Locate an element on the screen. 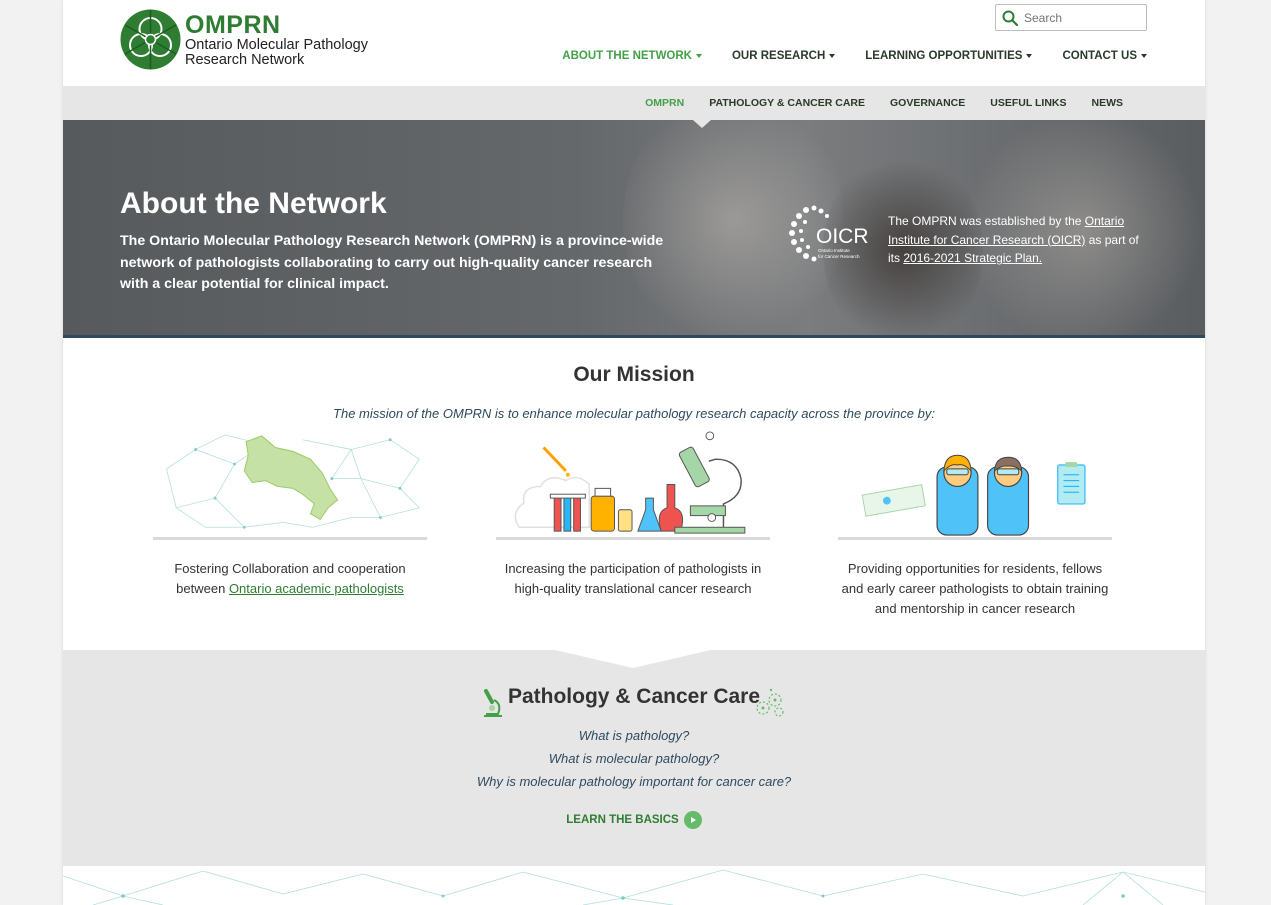  nav-about-the-network: ABOUT THE NETWORK is located at coordinates (632, 56).